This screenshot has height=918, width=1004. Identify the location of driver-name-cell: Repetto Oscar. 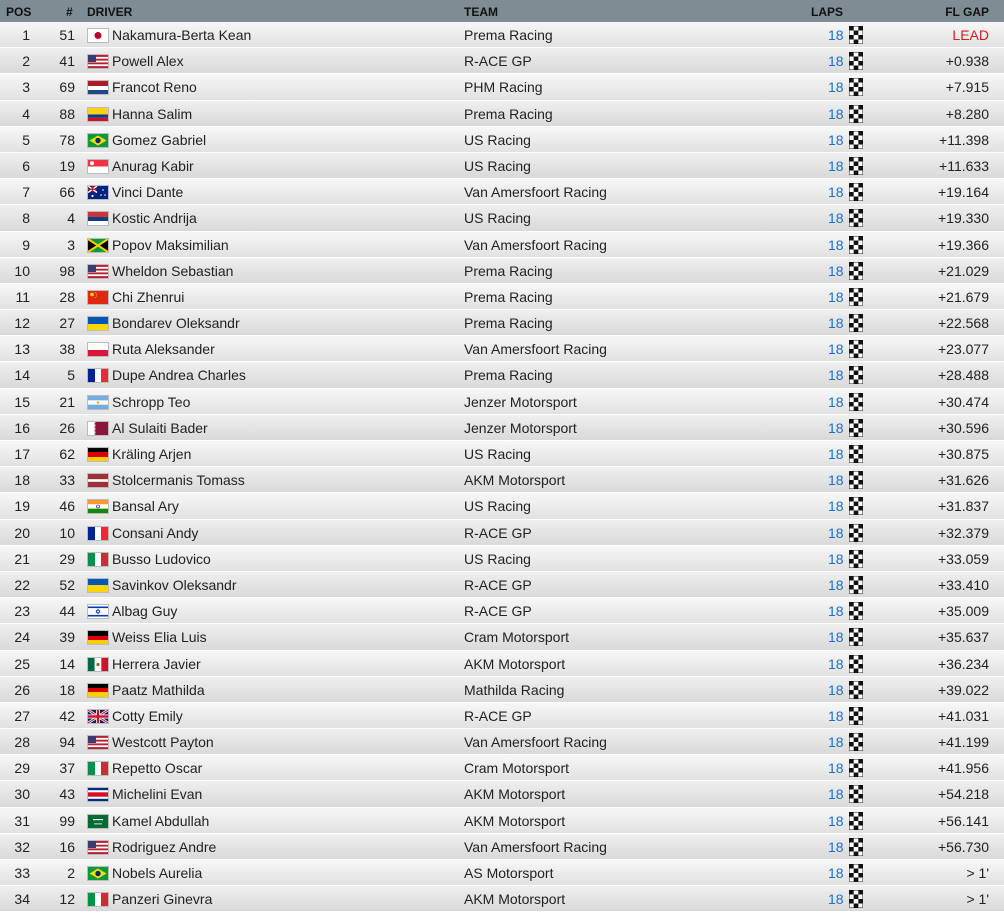
(157, 768).